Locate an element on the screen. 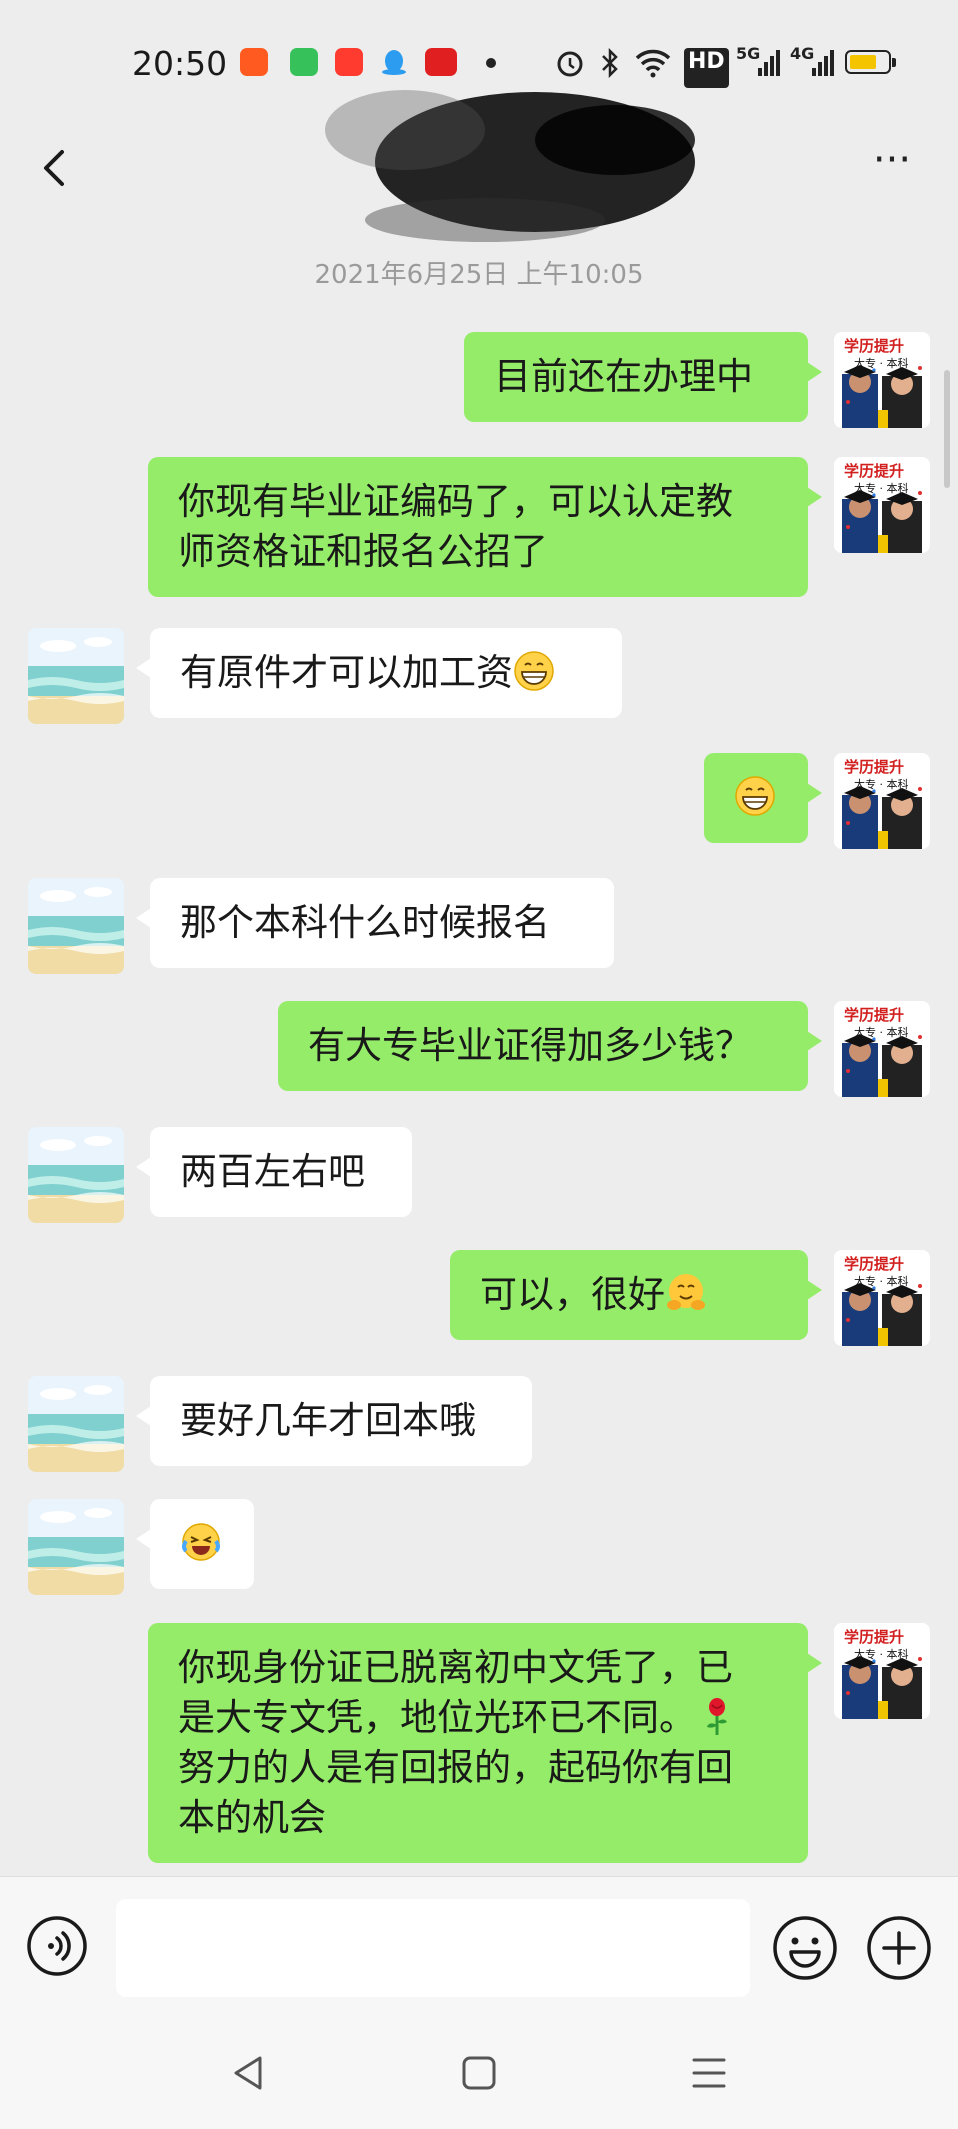 The height and width of the screenshot is (2129, 958). message-text: 你现有毕业证编码了，可以认定教 师资格证和报名公招了 is located at coordinates (455, 526).